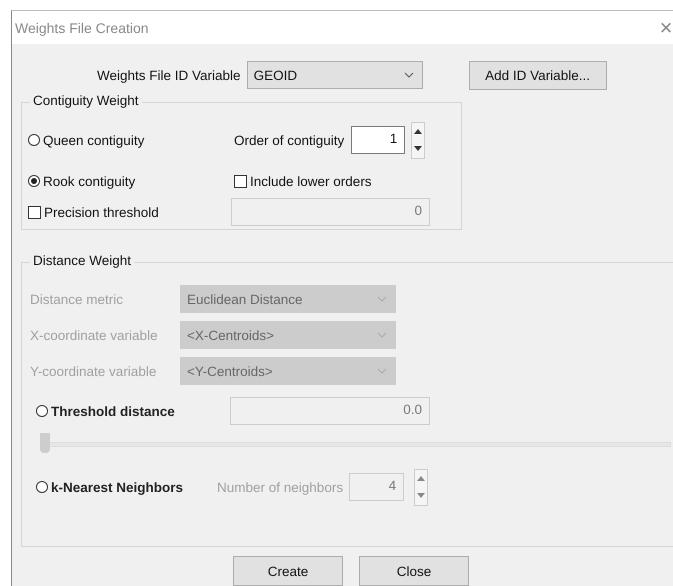  What do you see at coordinates (45, 443) in the screenshot?
I see `slider-thumb` at bounding box center [45, 443].